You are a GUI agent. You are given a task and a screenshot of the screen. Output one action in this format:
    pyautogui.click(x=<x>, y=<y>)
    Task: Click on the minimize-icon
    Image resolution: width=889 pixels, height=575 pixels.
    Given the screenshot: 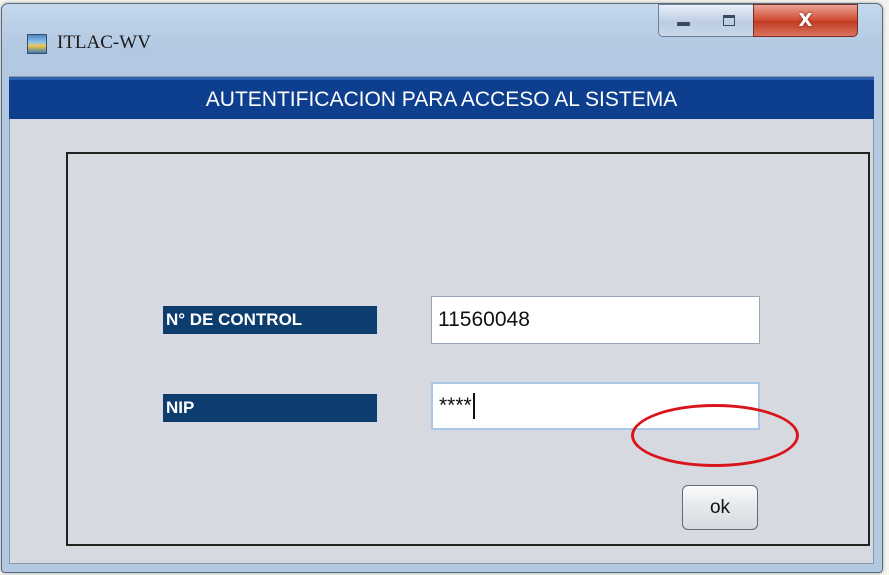 What is the action you would take?
    pyautogui.click(x=683, y=24)
    